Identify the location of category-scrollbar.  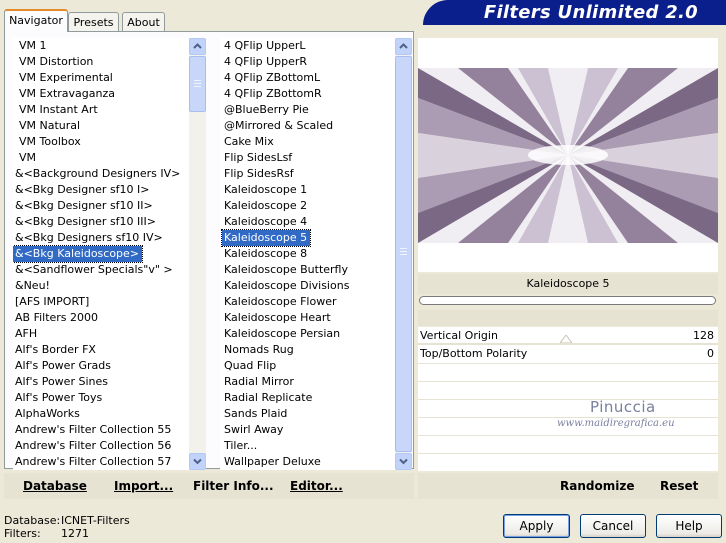
(197, 254).